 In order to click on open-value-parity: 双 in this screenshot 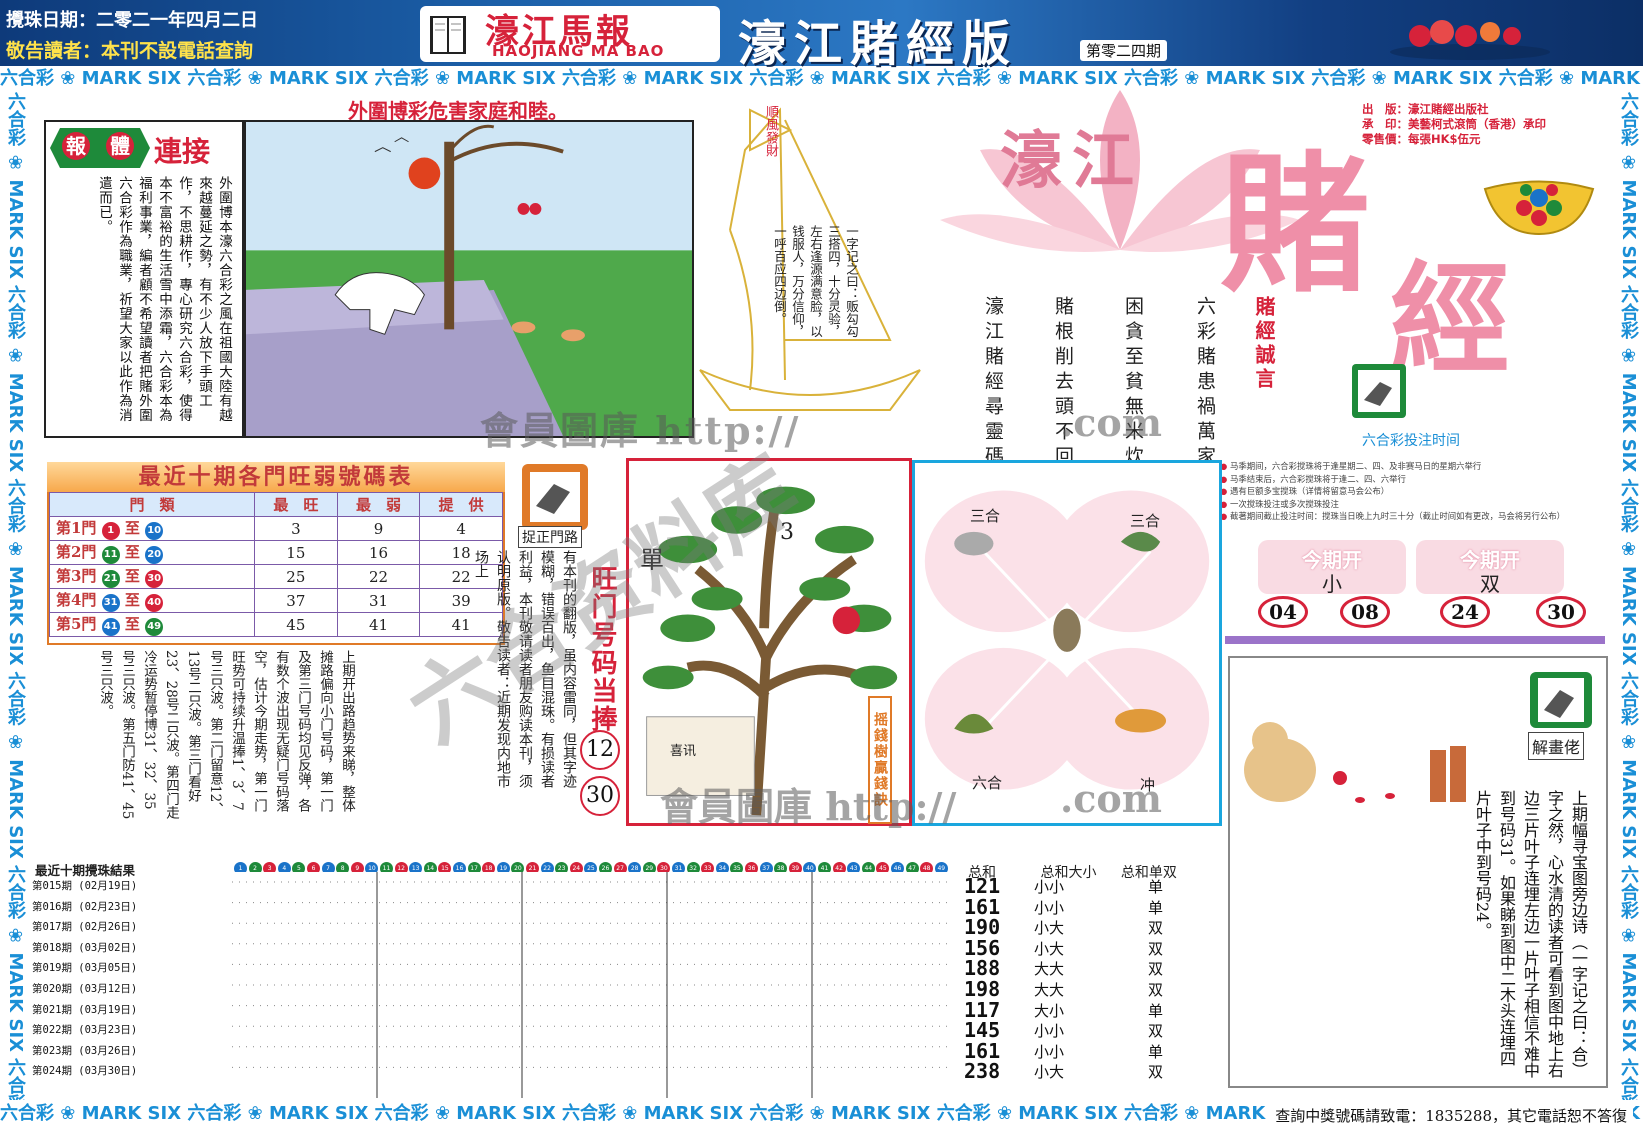, I will do `click(1490, 584)`.